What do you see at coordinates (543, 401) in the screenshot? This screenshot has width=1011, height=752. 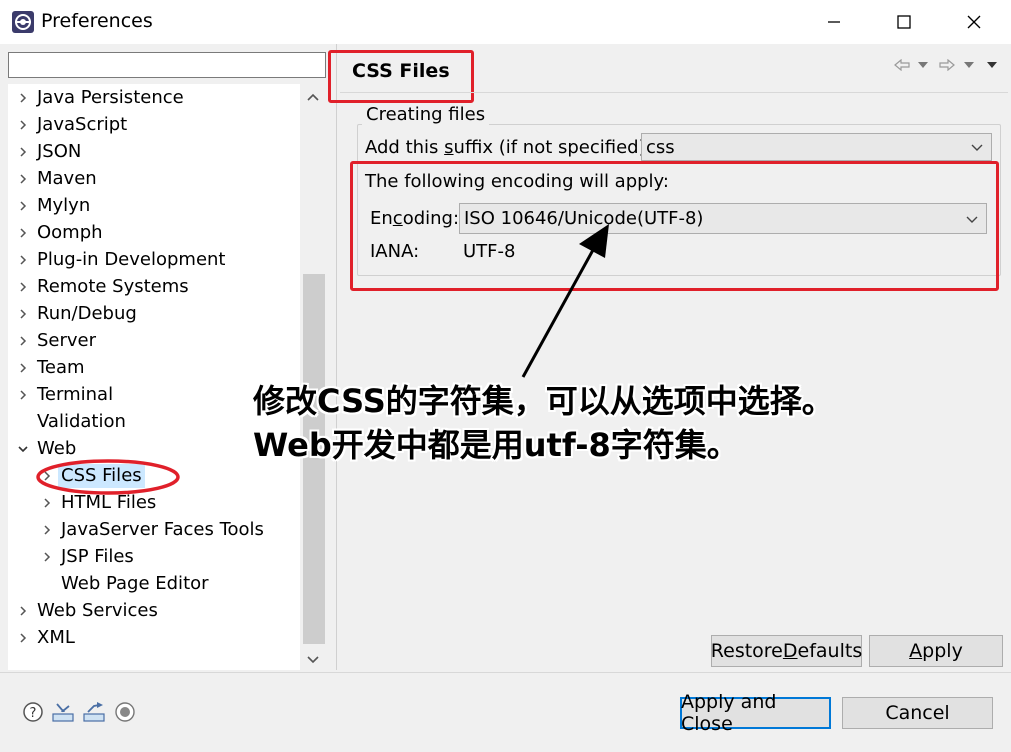 I see `annotation-text-line1: 修改CSS的字符集，可以从选项中选择。` at bounding box center [543, 401].